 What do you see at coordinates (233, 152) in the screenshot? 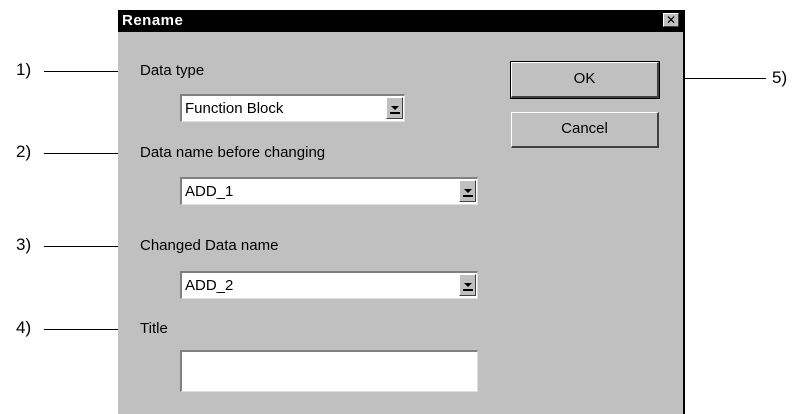
I see `data-name-before-label: Data name before changing` at bounding box center [233, 152].